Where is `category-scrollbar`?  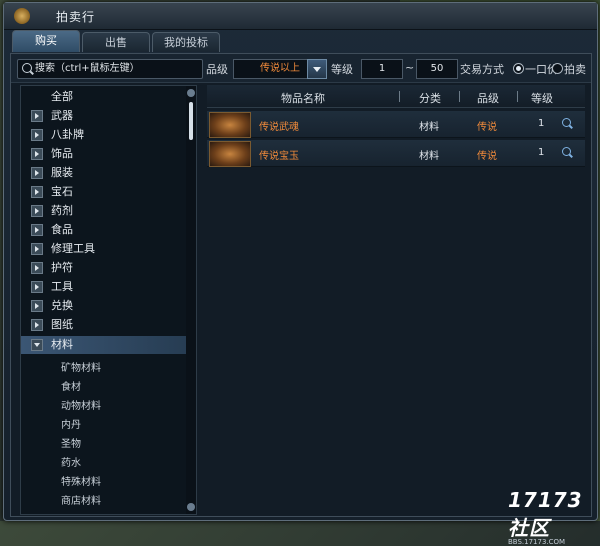 category-scrollbar is located at coordinates (191, 300).